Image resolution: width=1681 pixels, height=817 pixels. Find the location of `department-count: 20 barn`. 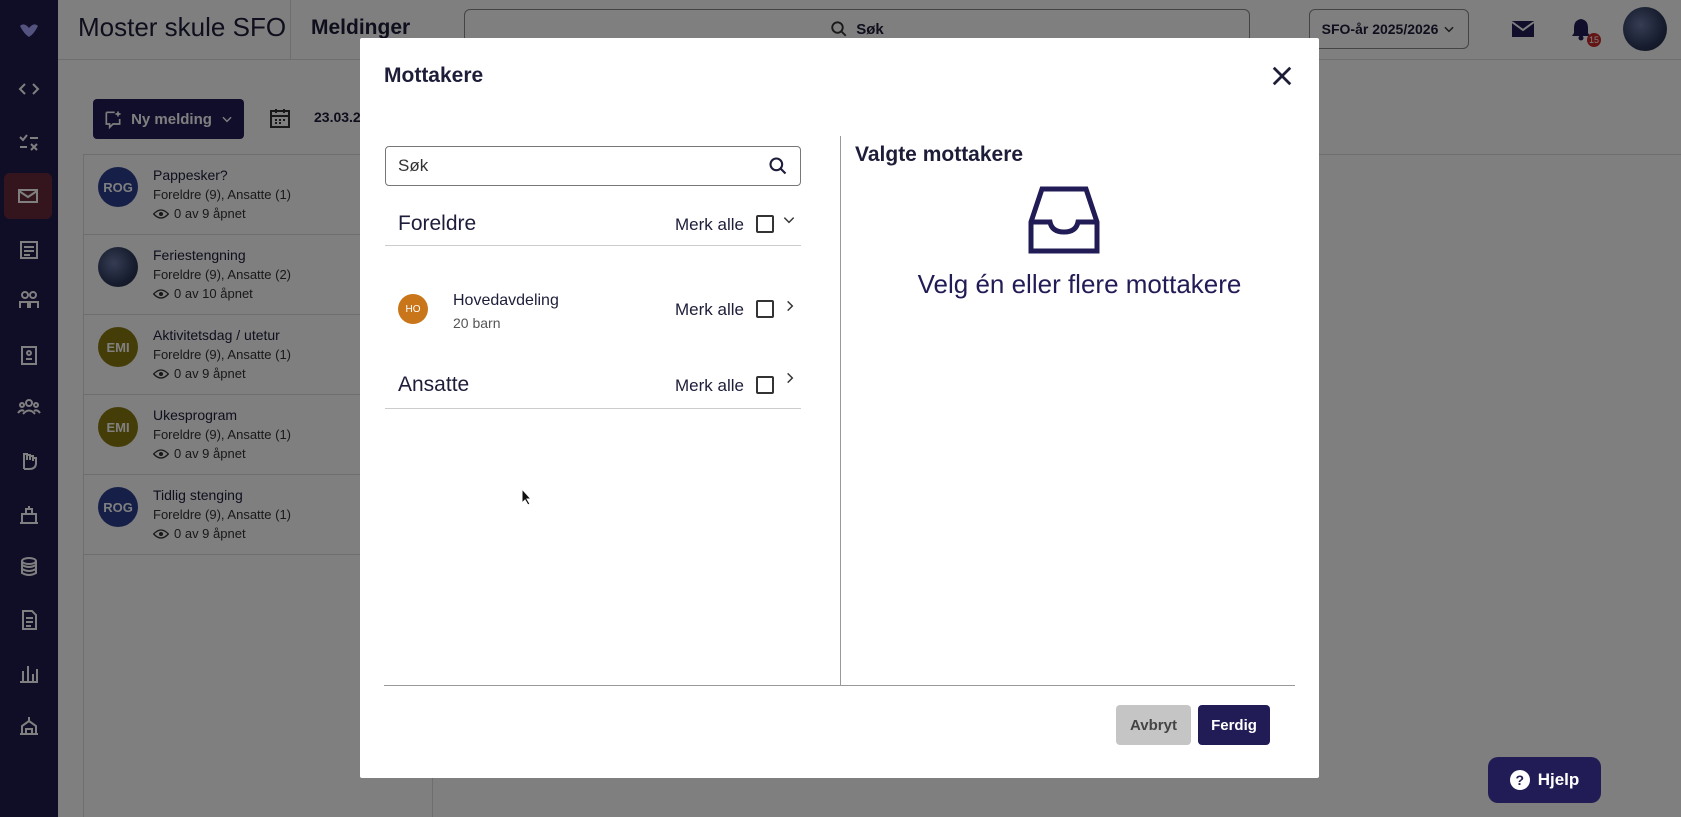

department-count: 20 barn is located at coordinates (477, 323).